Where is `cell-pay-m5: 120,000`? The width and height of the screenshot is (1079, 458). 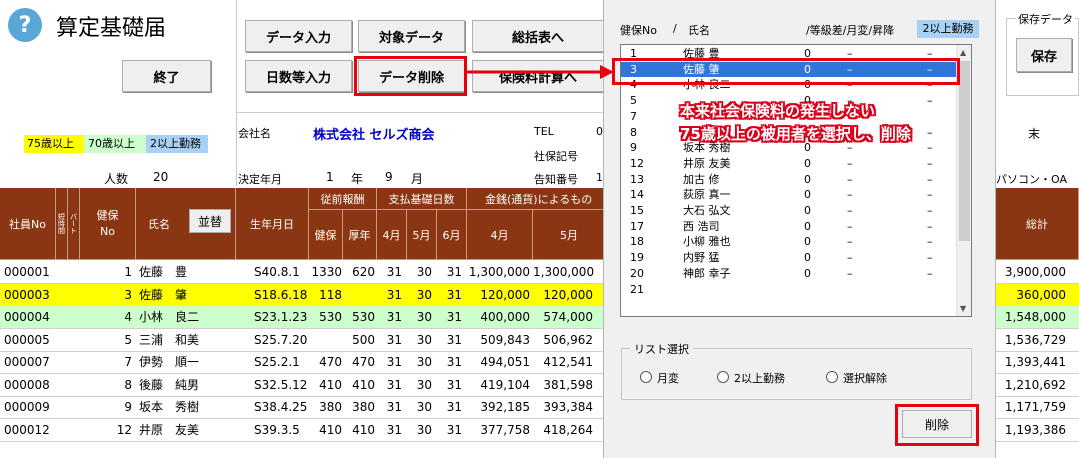
cell-pay-m5: 120,000 is located at coordinates (568, 294).